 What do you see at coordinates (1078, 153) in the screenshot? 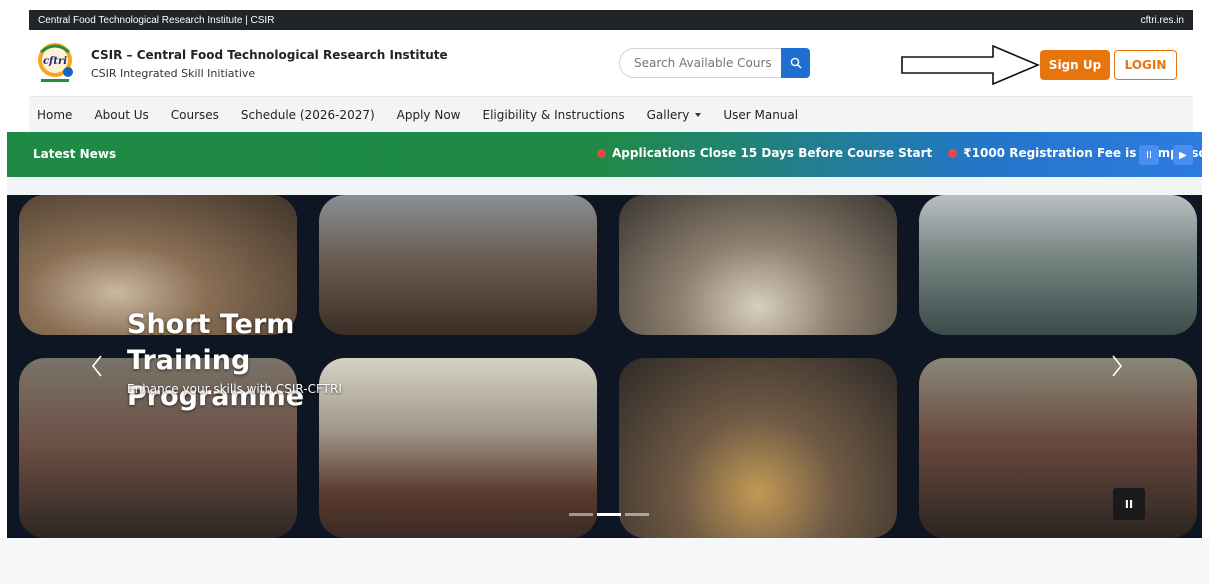
I see `news-item: ₹1000 Registration Fee is Compulsory` at bounding box center [1078, 153].